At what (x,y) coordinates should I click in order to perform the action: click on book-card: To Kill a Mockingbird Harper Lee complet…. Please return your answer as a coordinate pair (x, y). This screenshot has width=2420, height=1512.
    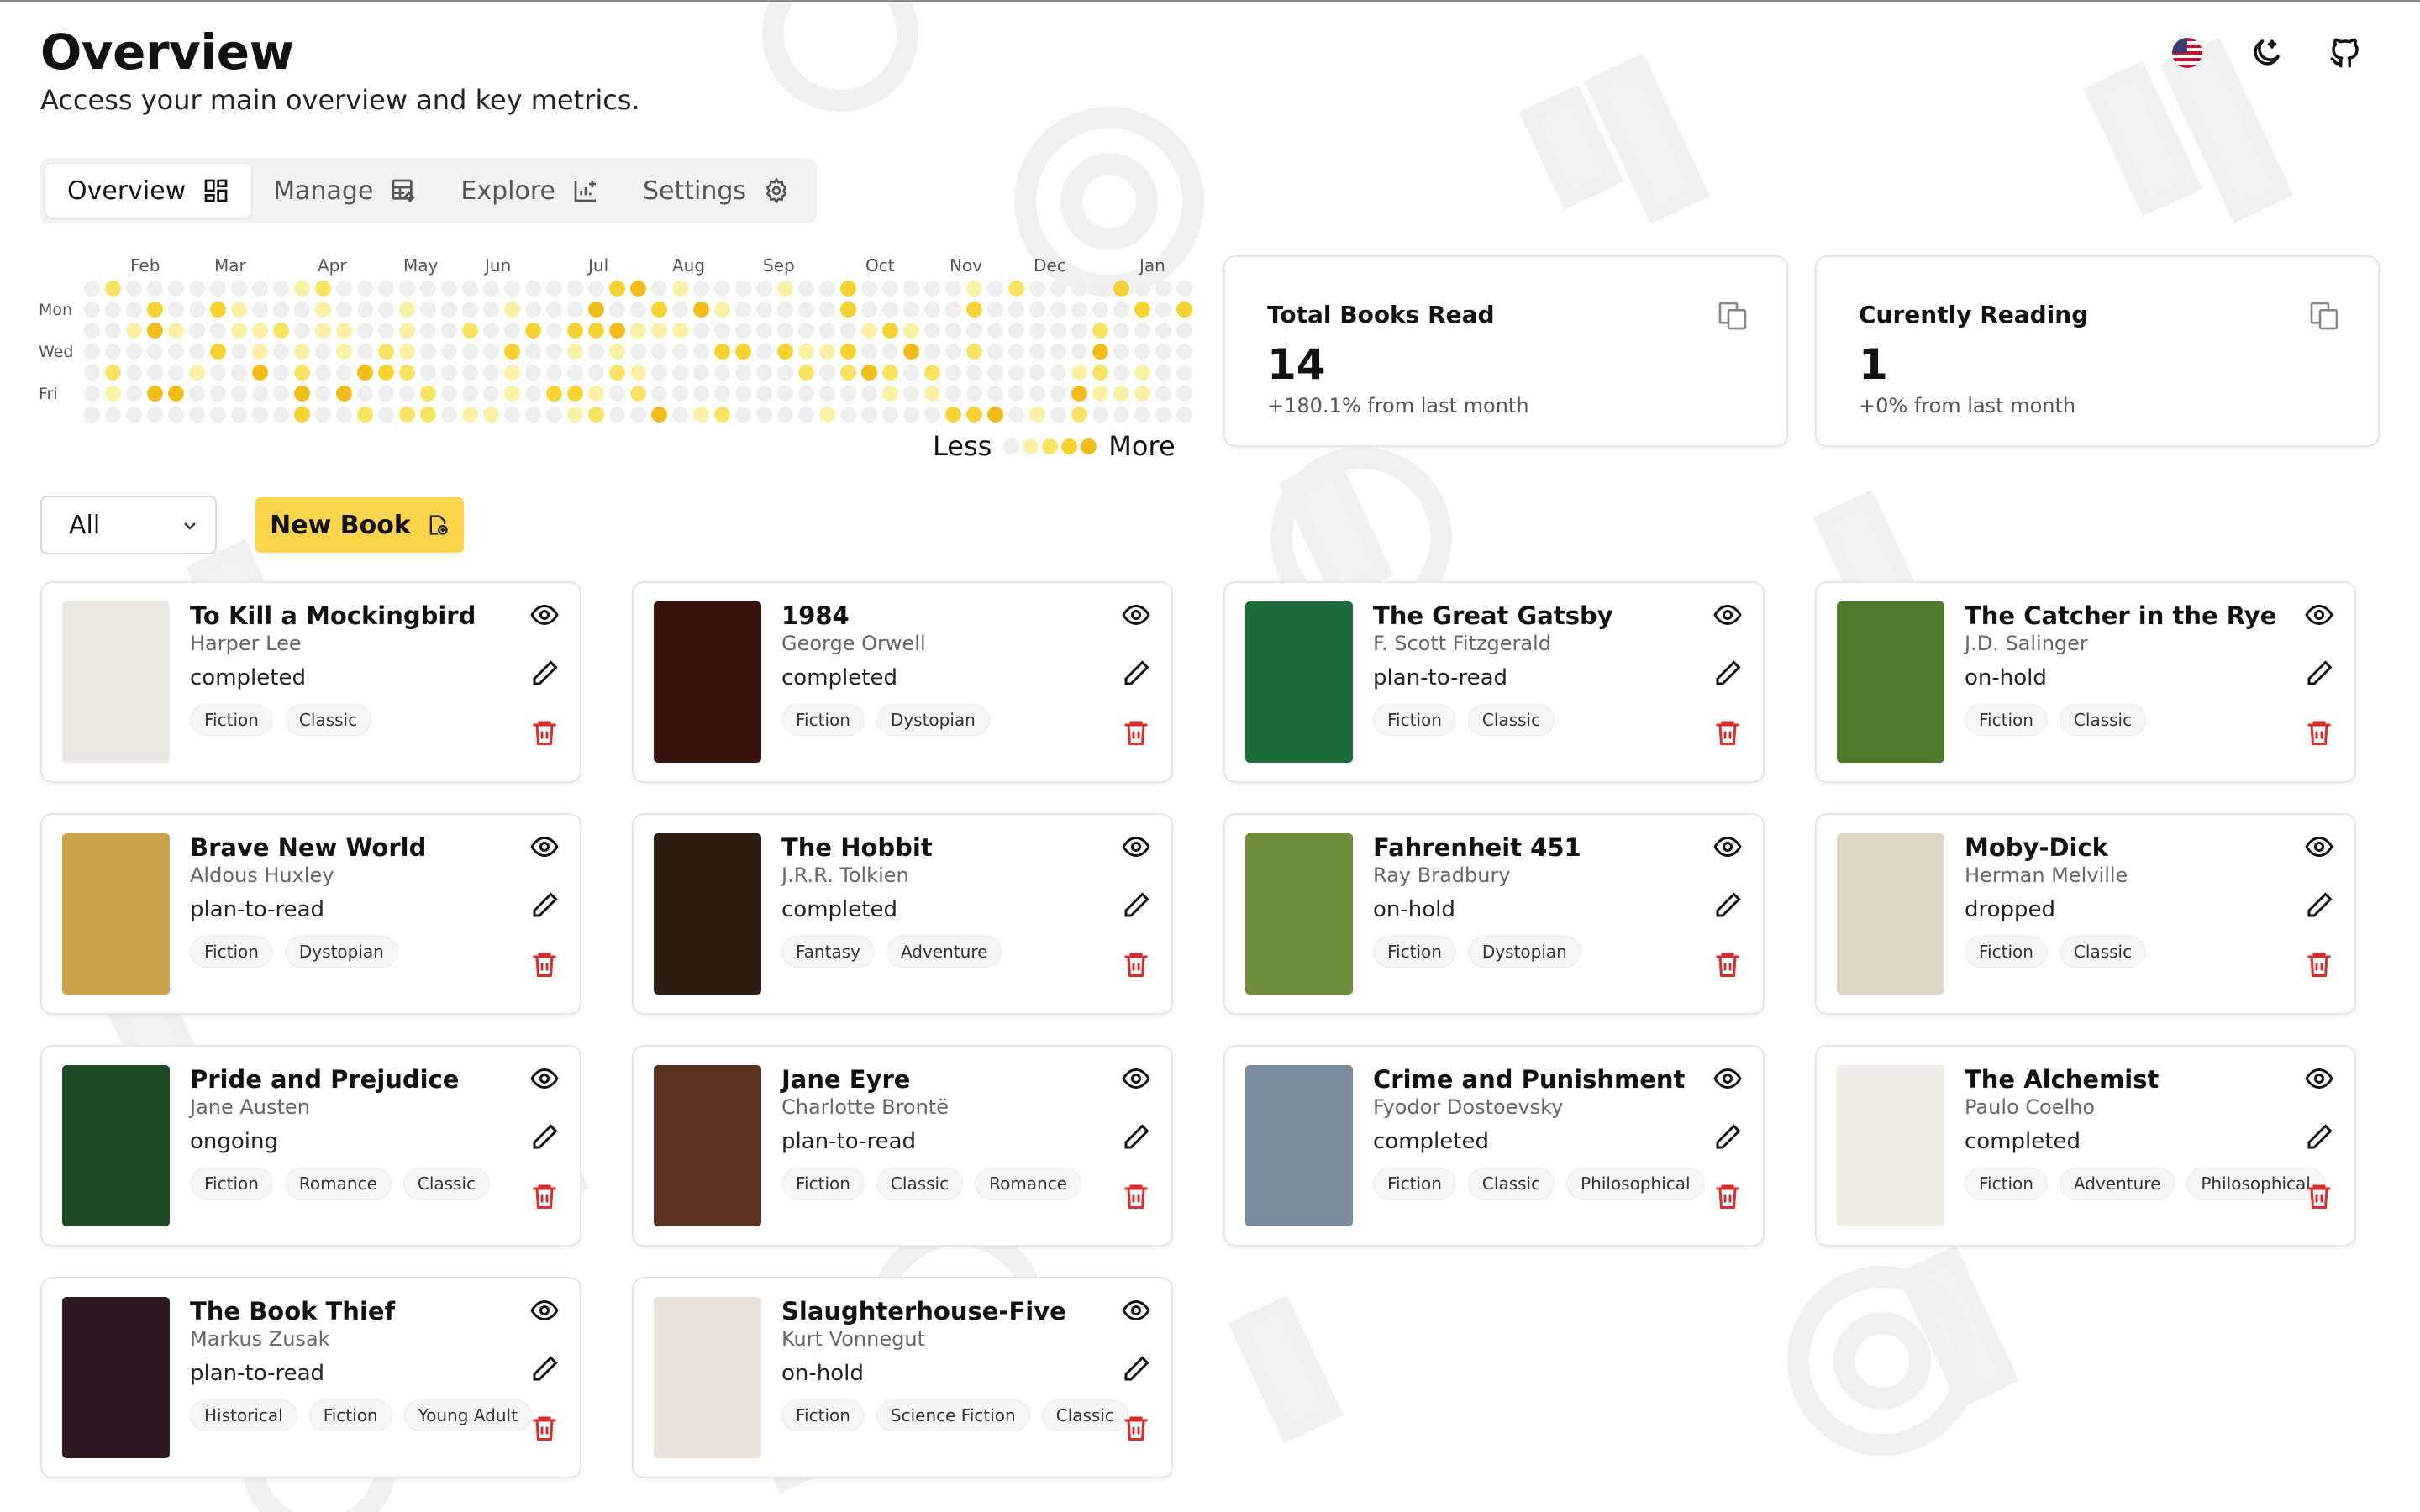
    Looking at the image, I should click on (310, 682).